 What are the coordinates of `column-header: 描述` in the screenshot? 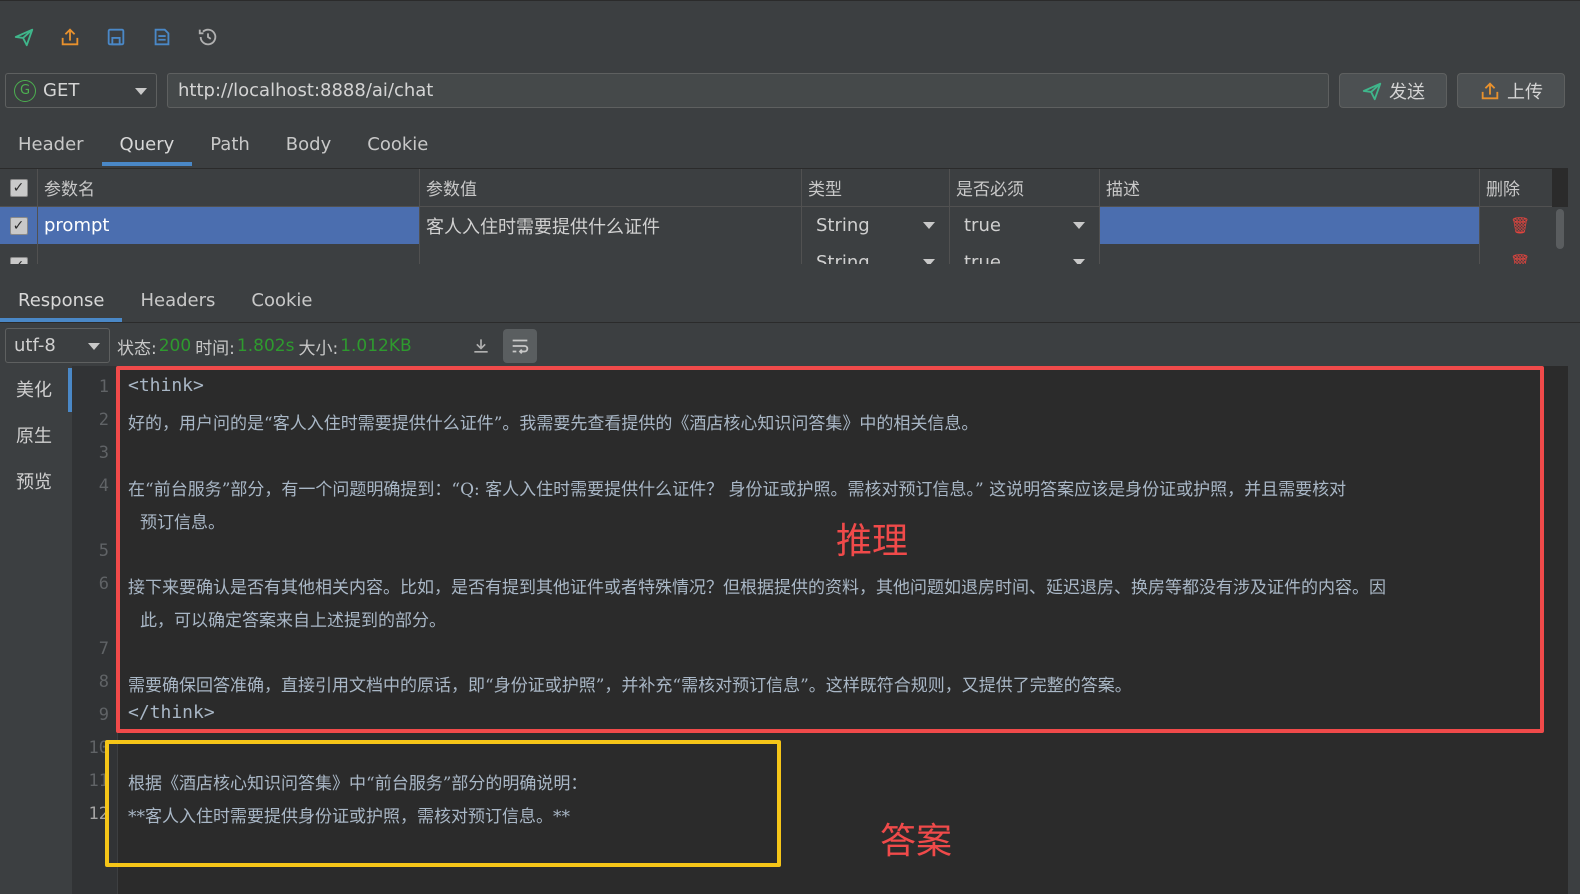 It's located at (1290, 187).